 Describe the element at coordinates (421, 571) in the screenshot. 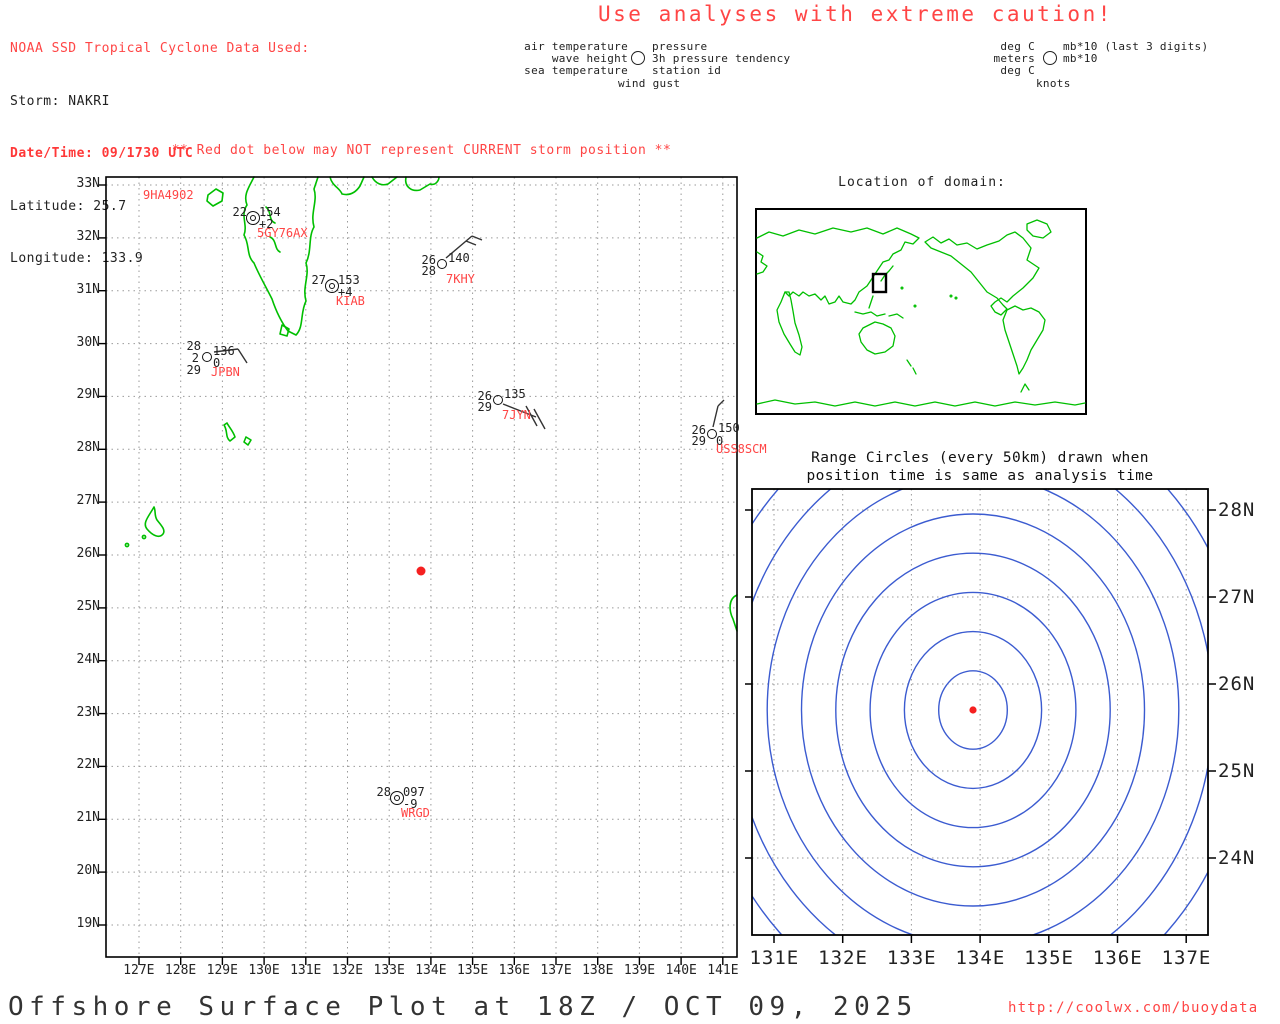

I see `storm-position-dot` at that location.